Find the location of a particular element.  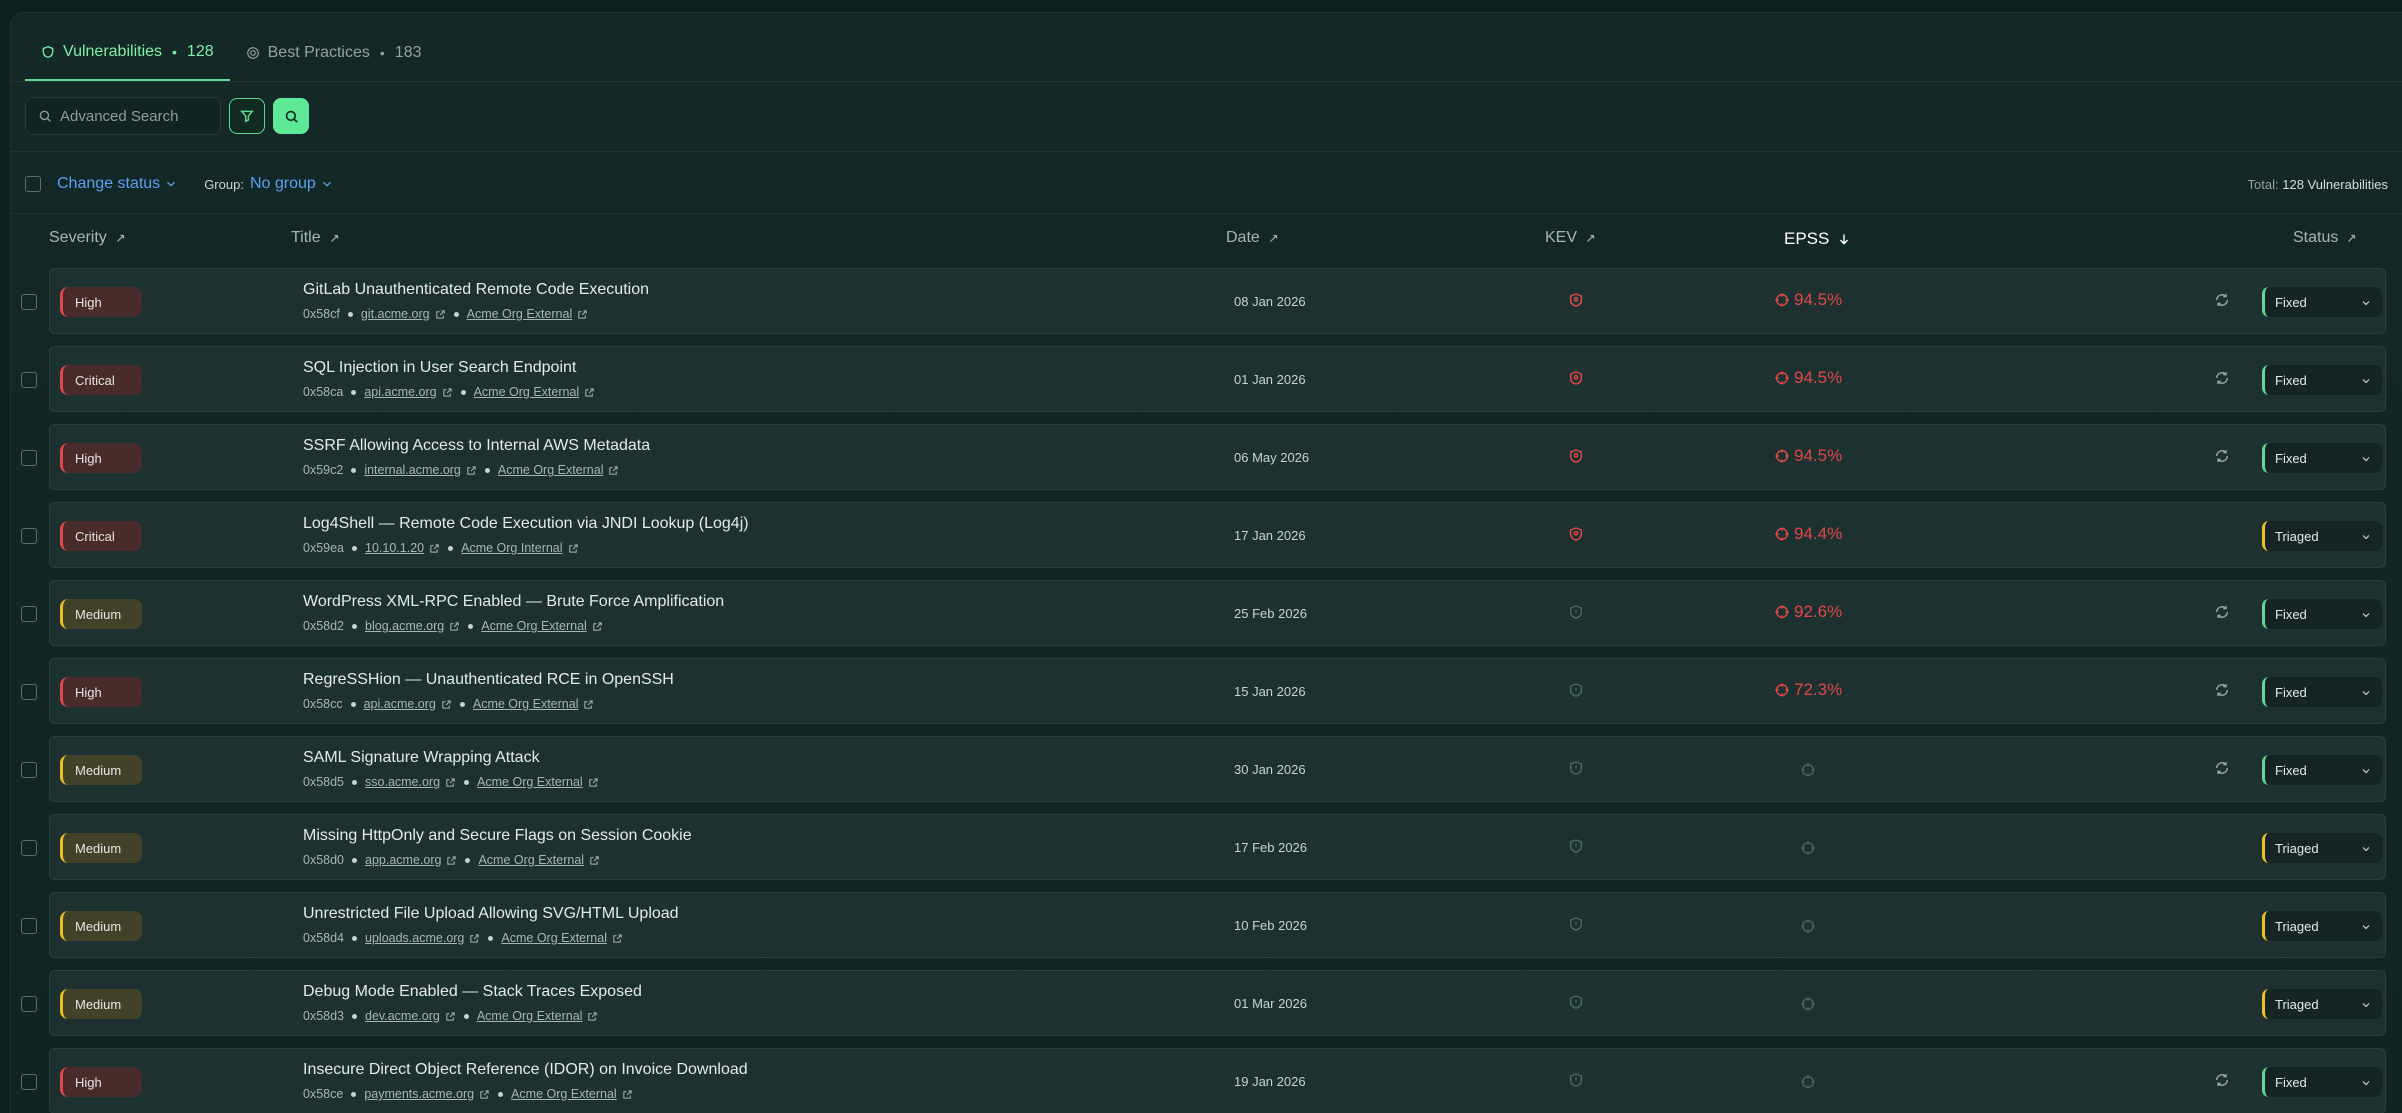

column-kev: KEV is located at coordinates (1571, 238).